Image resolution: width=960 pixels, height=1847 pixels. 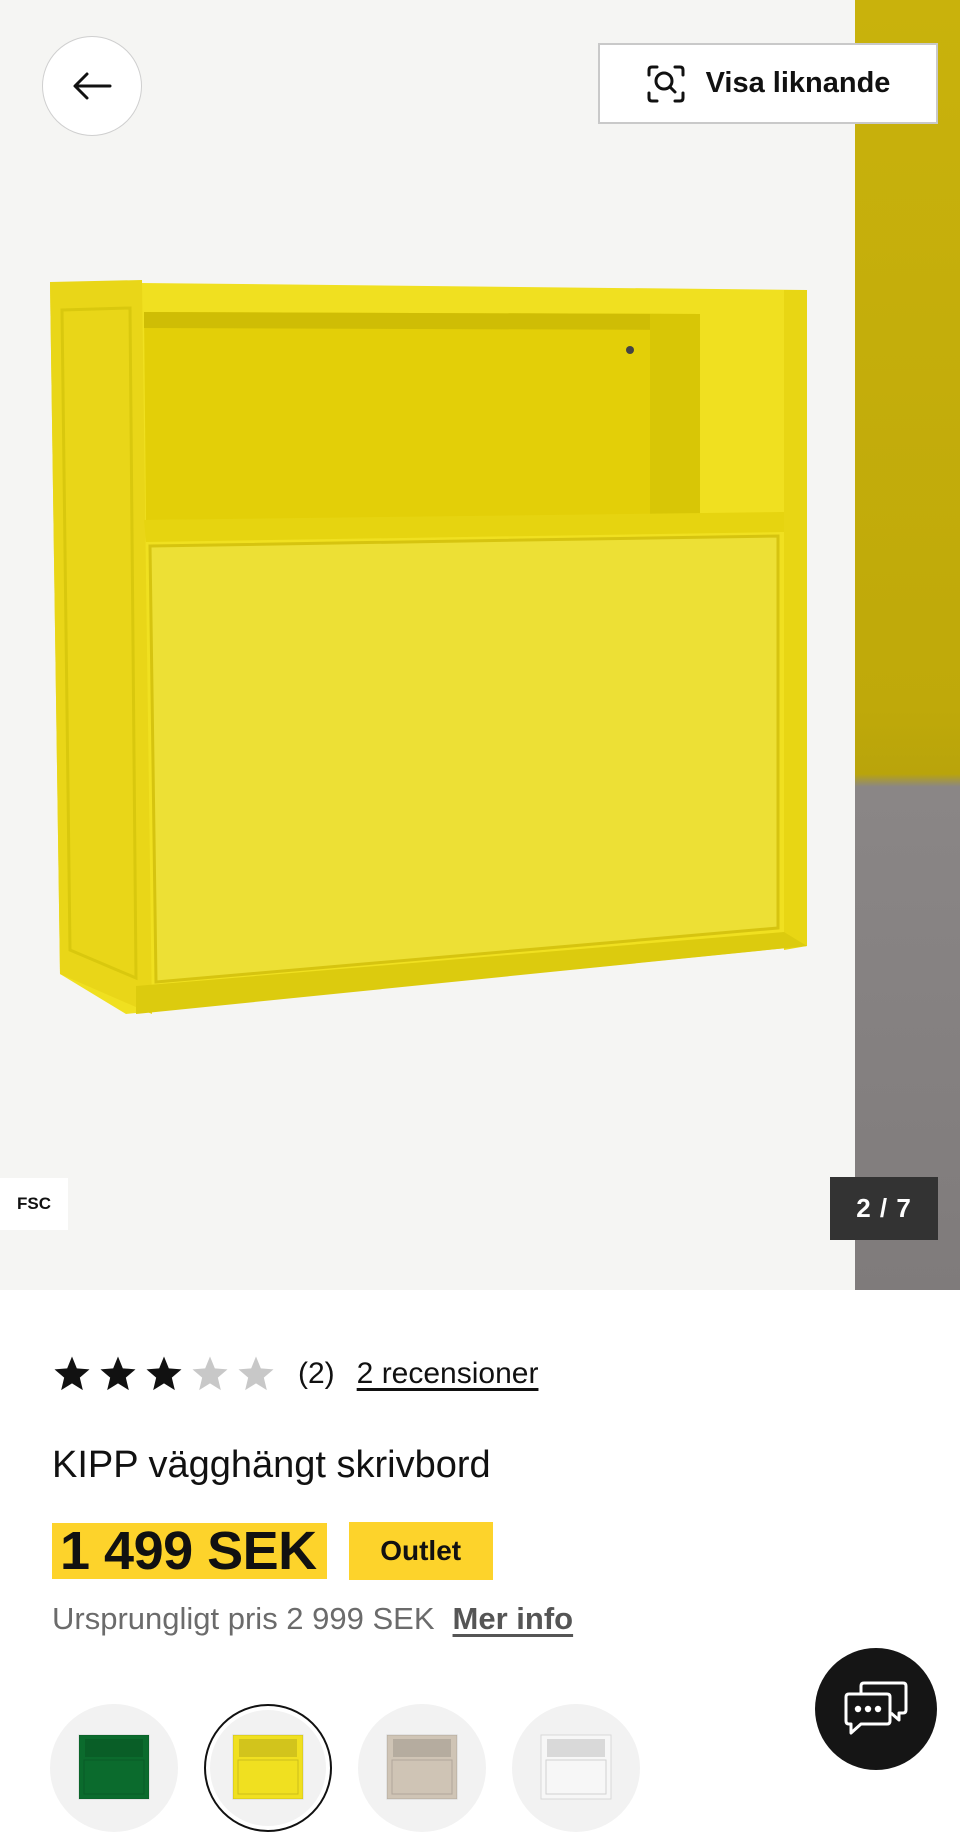 What do you see at coordinates (798, 83) in the screenshot?
I see `visual-search-label: Visa liknande` at bounding box center [798, 83].